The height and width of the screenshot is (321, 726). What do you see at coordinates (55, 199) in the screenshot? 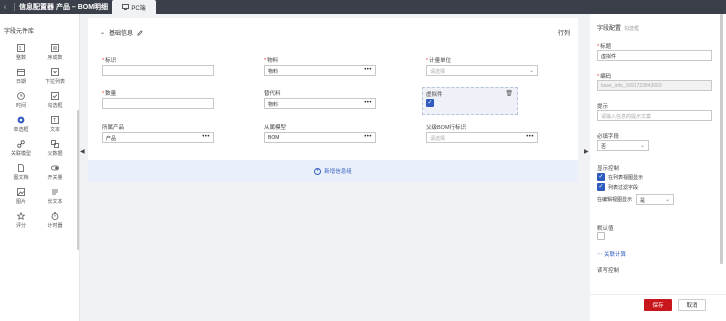
I see `palette-item: 长文本` at bounding box center [55, 199].